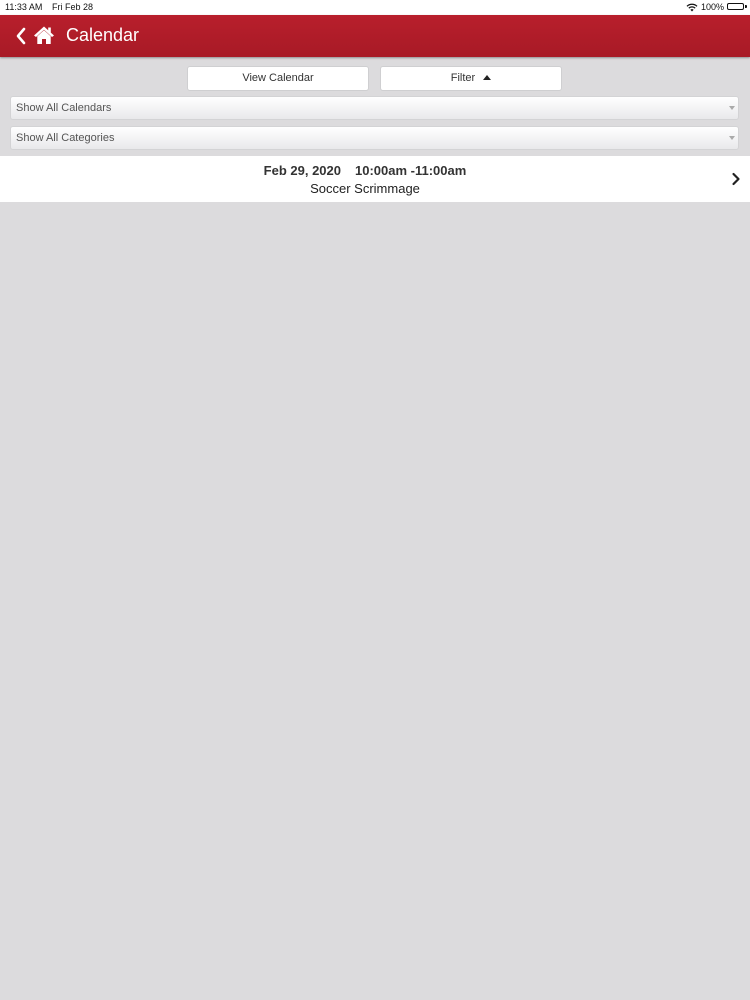 This screenshot has width=750, height=1000. I want to click on battery-icon, so click(735, 6).